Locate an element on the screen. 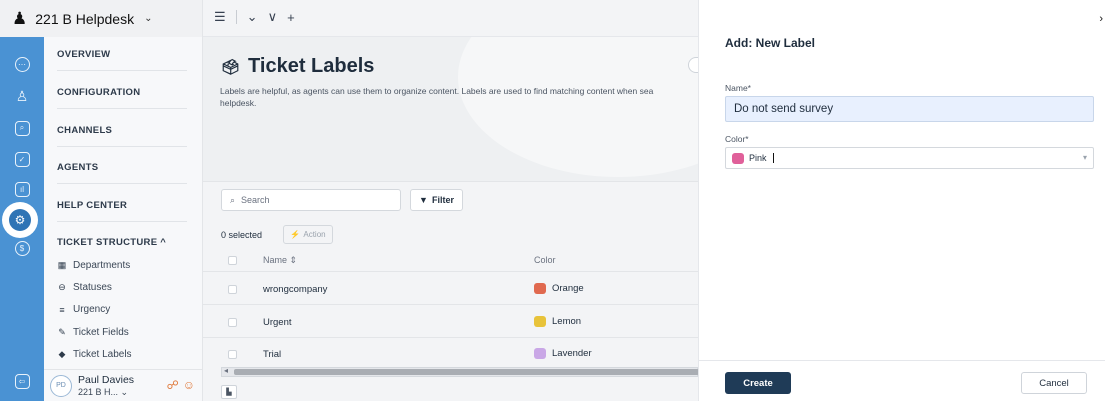 This screenshot has height=401, width=1105. name-field-label: Name* is located at coordinates (738, 88).